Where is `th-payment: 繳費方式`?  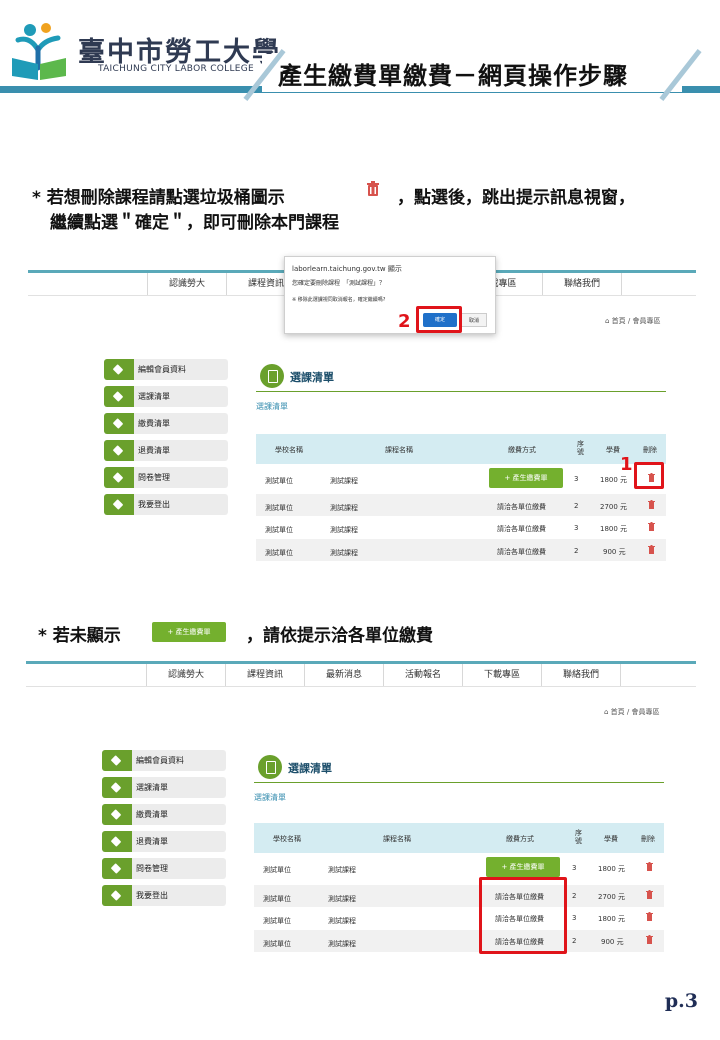
th-payment: 繳費方式 is located at coordinates (522, 450).